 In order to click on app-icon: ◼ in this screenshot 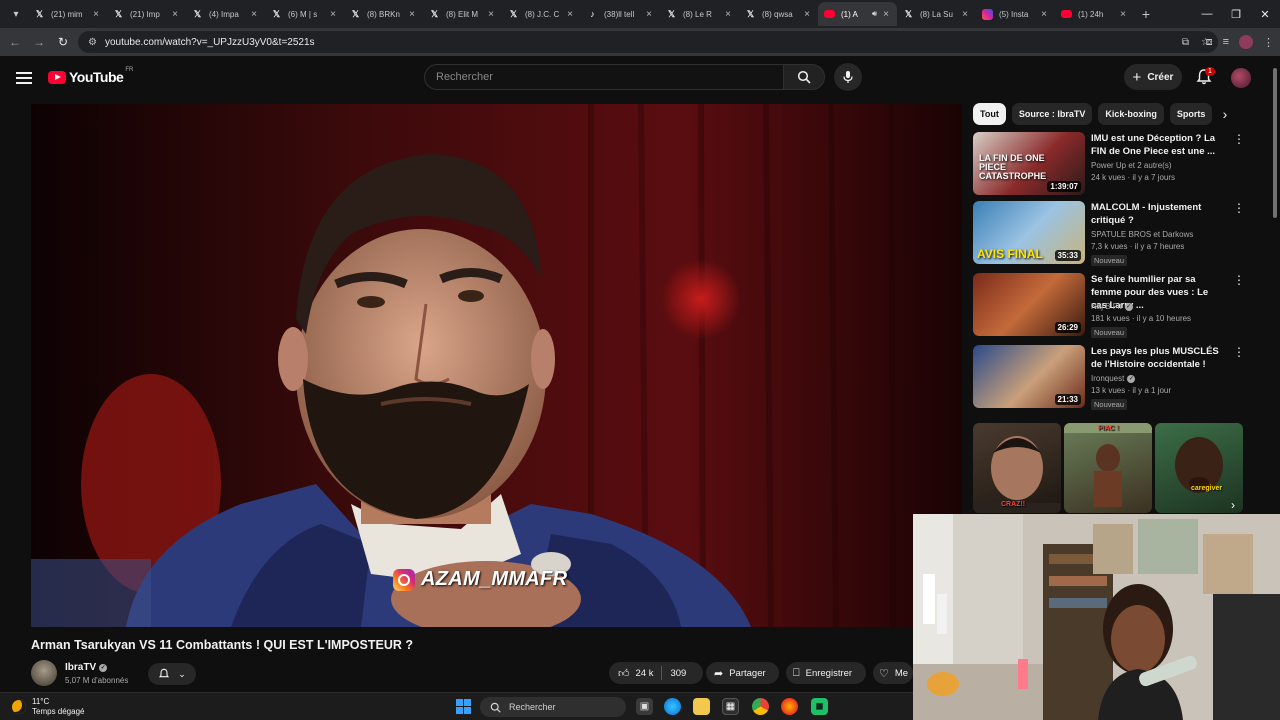, I will do `click(819, 706)`.